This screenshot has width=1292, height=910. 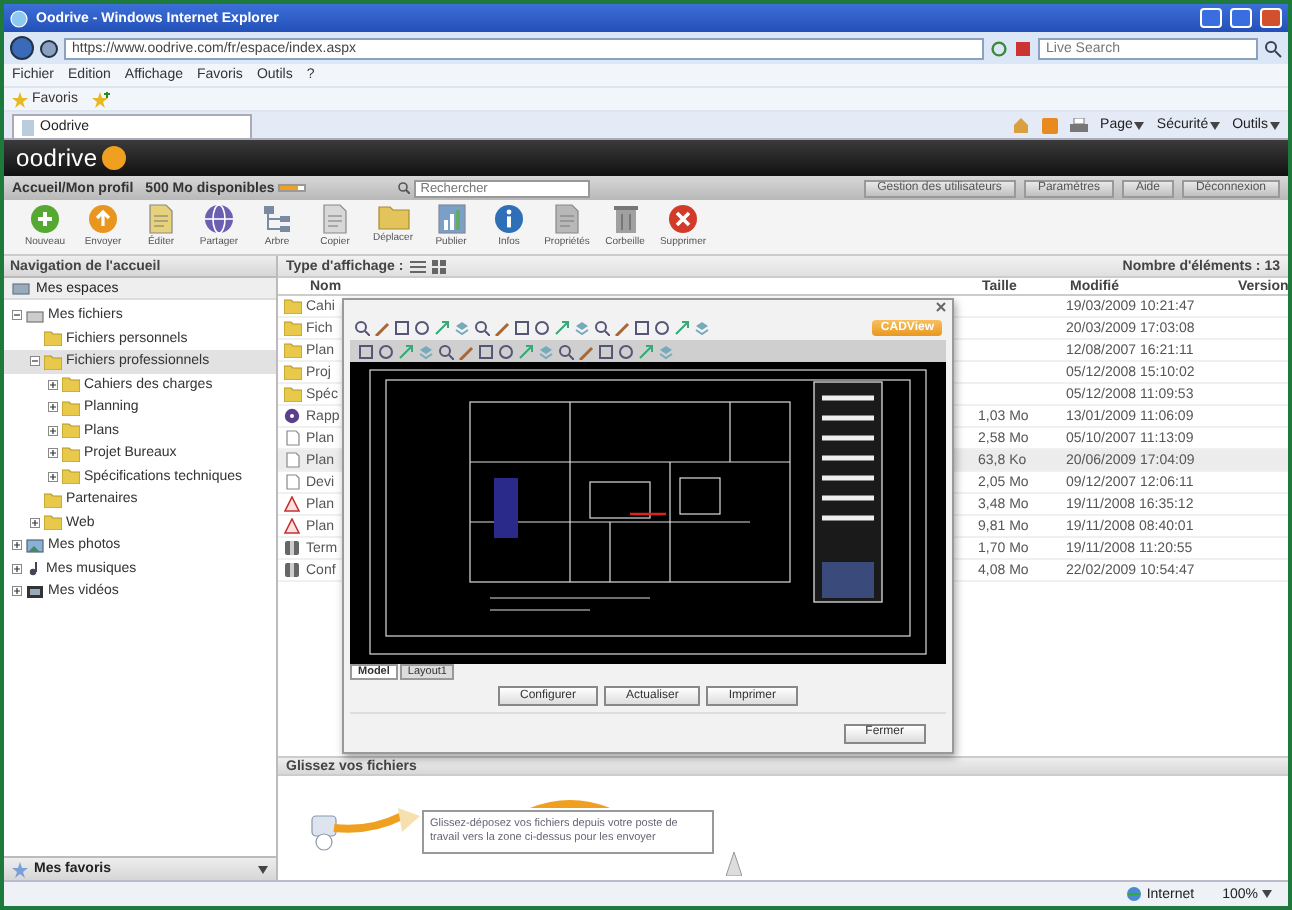 What do you see at coordinates (567, 219) in the screenshot?
I see `document-icon` at bounding box center [567, 219].